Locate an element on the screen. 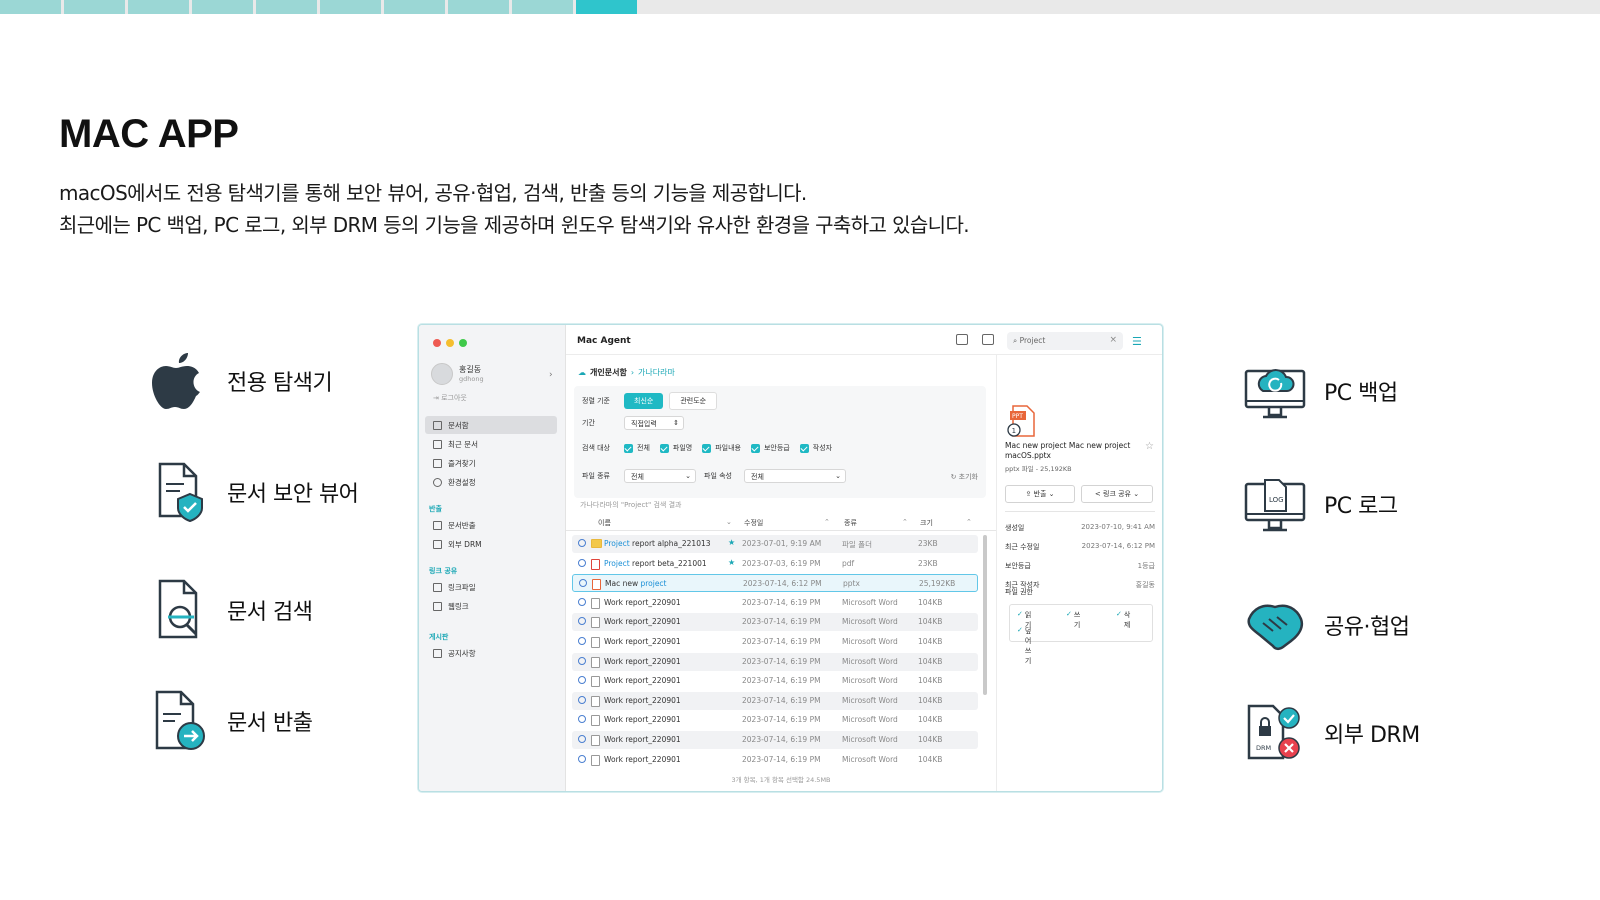  zoom-window-button is located at coordinates (463, 343).